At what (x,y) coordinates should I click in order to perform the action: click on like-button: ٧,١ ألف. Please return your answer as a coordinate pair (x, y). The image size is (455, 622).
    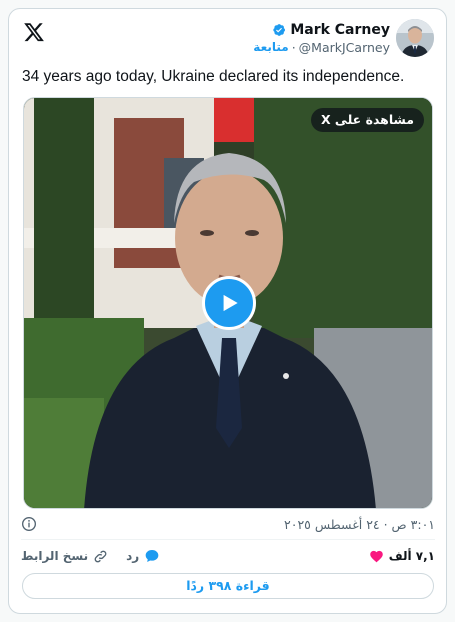
    Looking at the image, I should click on (402, 556).